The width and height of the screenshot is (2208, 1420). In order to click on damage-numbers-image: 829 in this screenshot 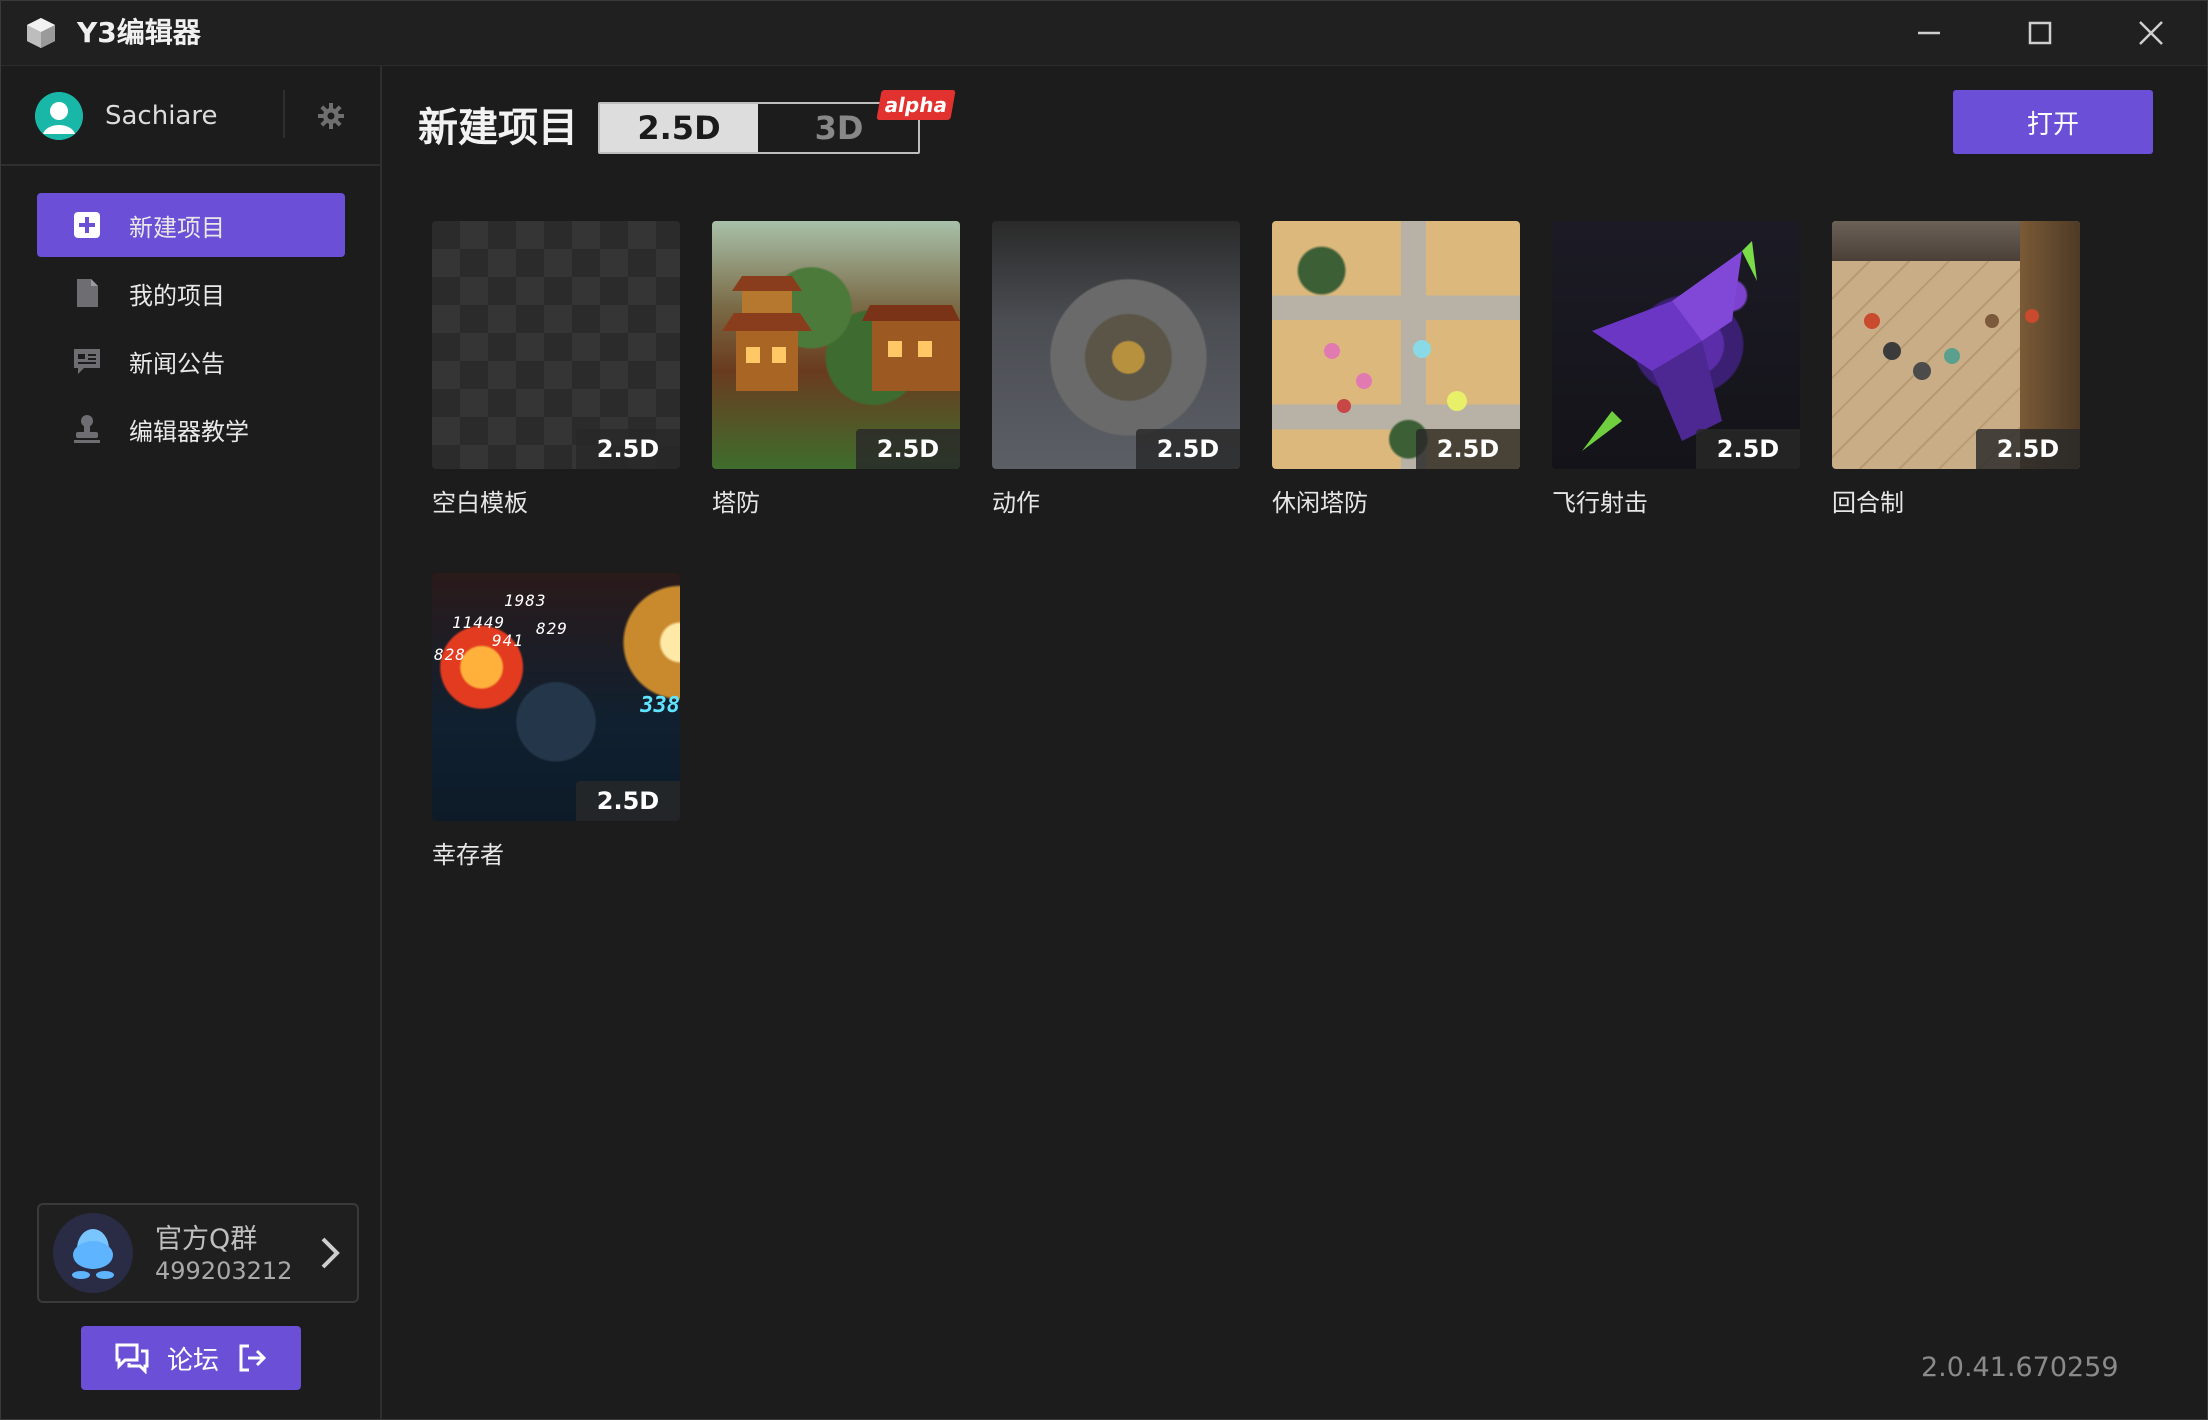, I will do `click(552, 628)`.